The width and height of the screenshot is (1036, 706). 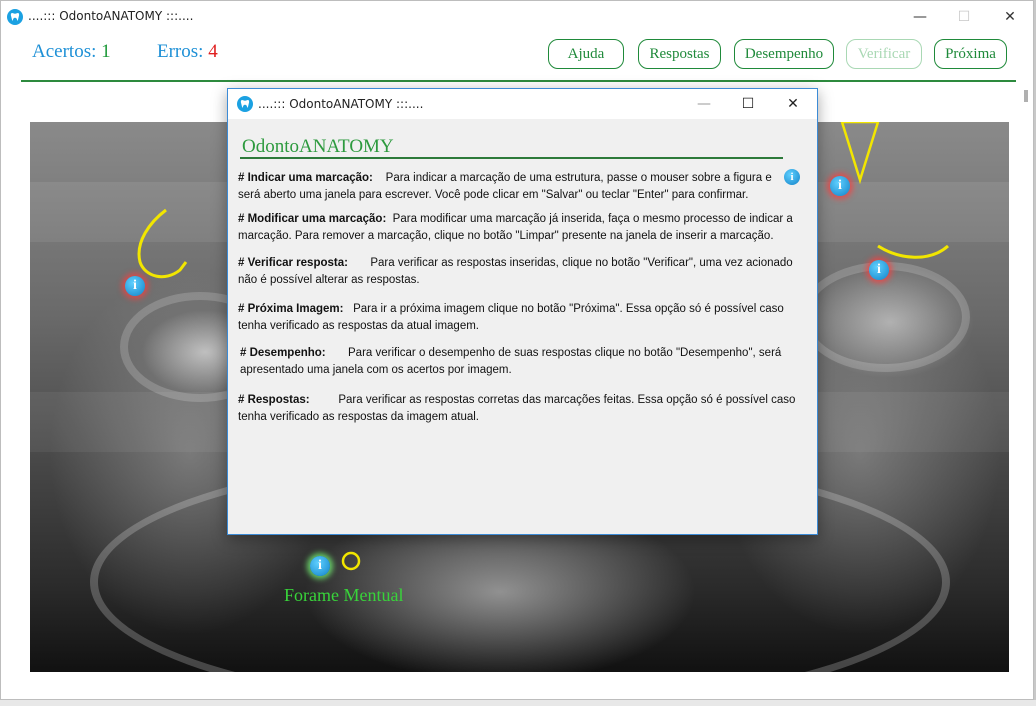 What do you see at coordinates (274, 400) in the screenshot?
I see `help-item-label: # Respostas:` at bounding box center [274, 400].